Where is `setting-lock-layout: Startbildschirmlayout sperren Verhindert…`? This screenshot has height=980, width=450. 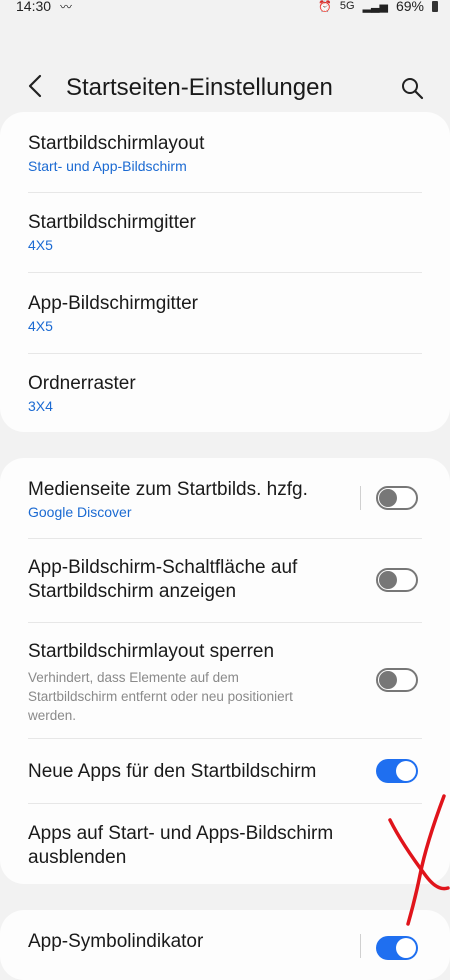 setting-lock-layout: Startbildschirmlayout sperren Verhindert… is located at coordinates (184, 682).